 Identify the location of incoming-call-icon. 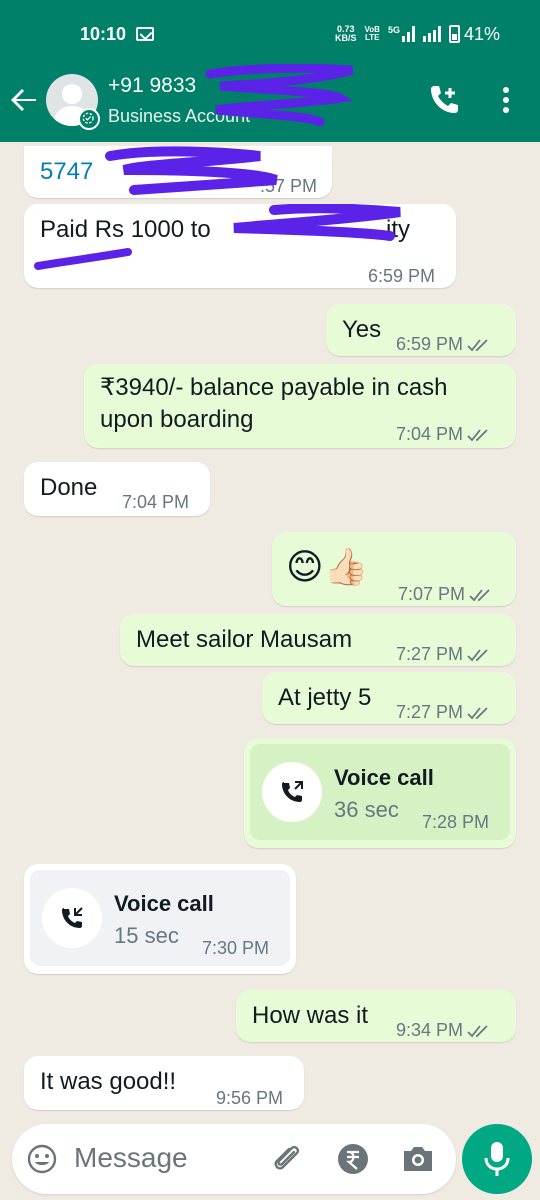
(72, 917).